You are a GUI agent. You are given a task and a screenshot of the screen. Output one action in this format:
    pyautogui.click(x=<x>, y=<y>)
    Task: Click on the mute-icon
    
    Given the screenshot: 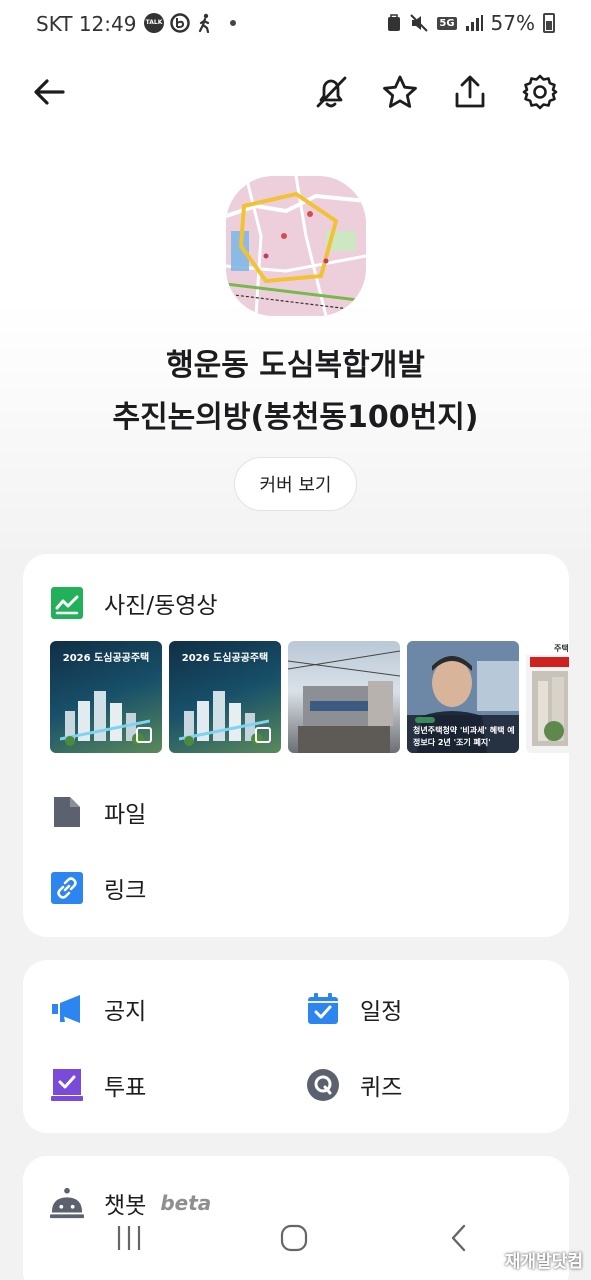 What is the action you would take?
    pyautogui.click(x=419, y=23)
    